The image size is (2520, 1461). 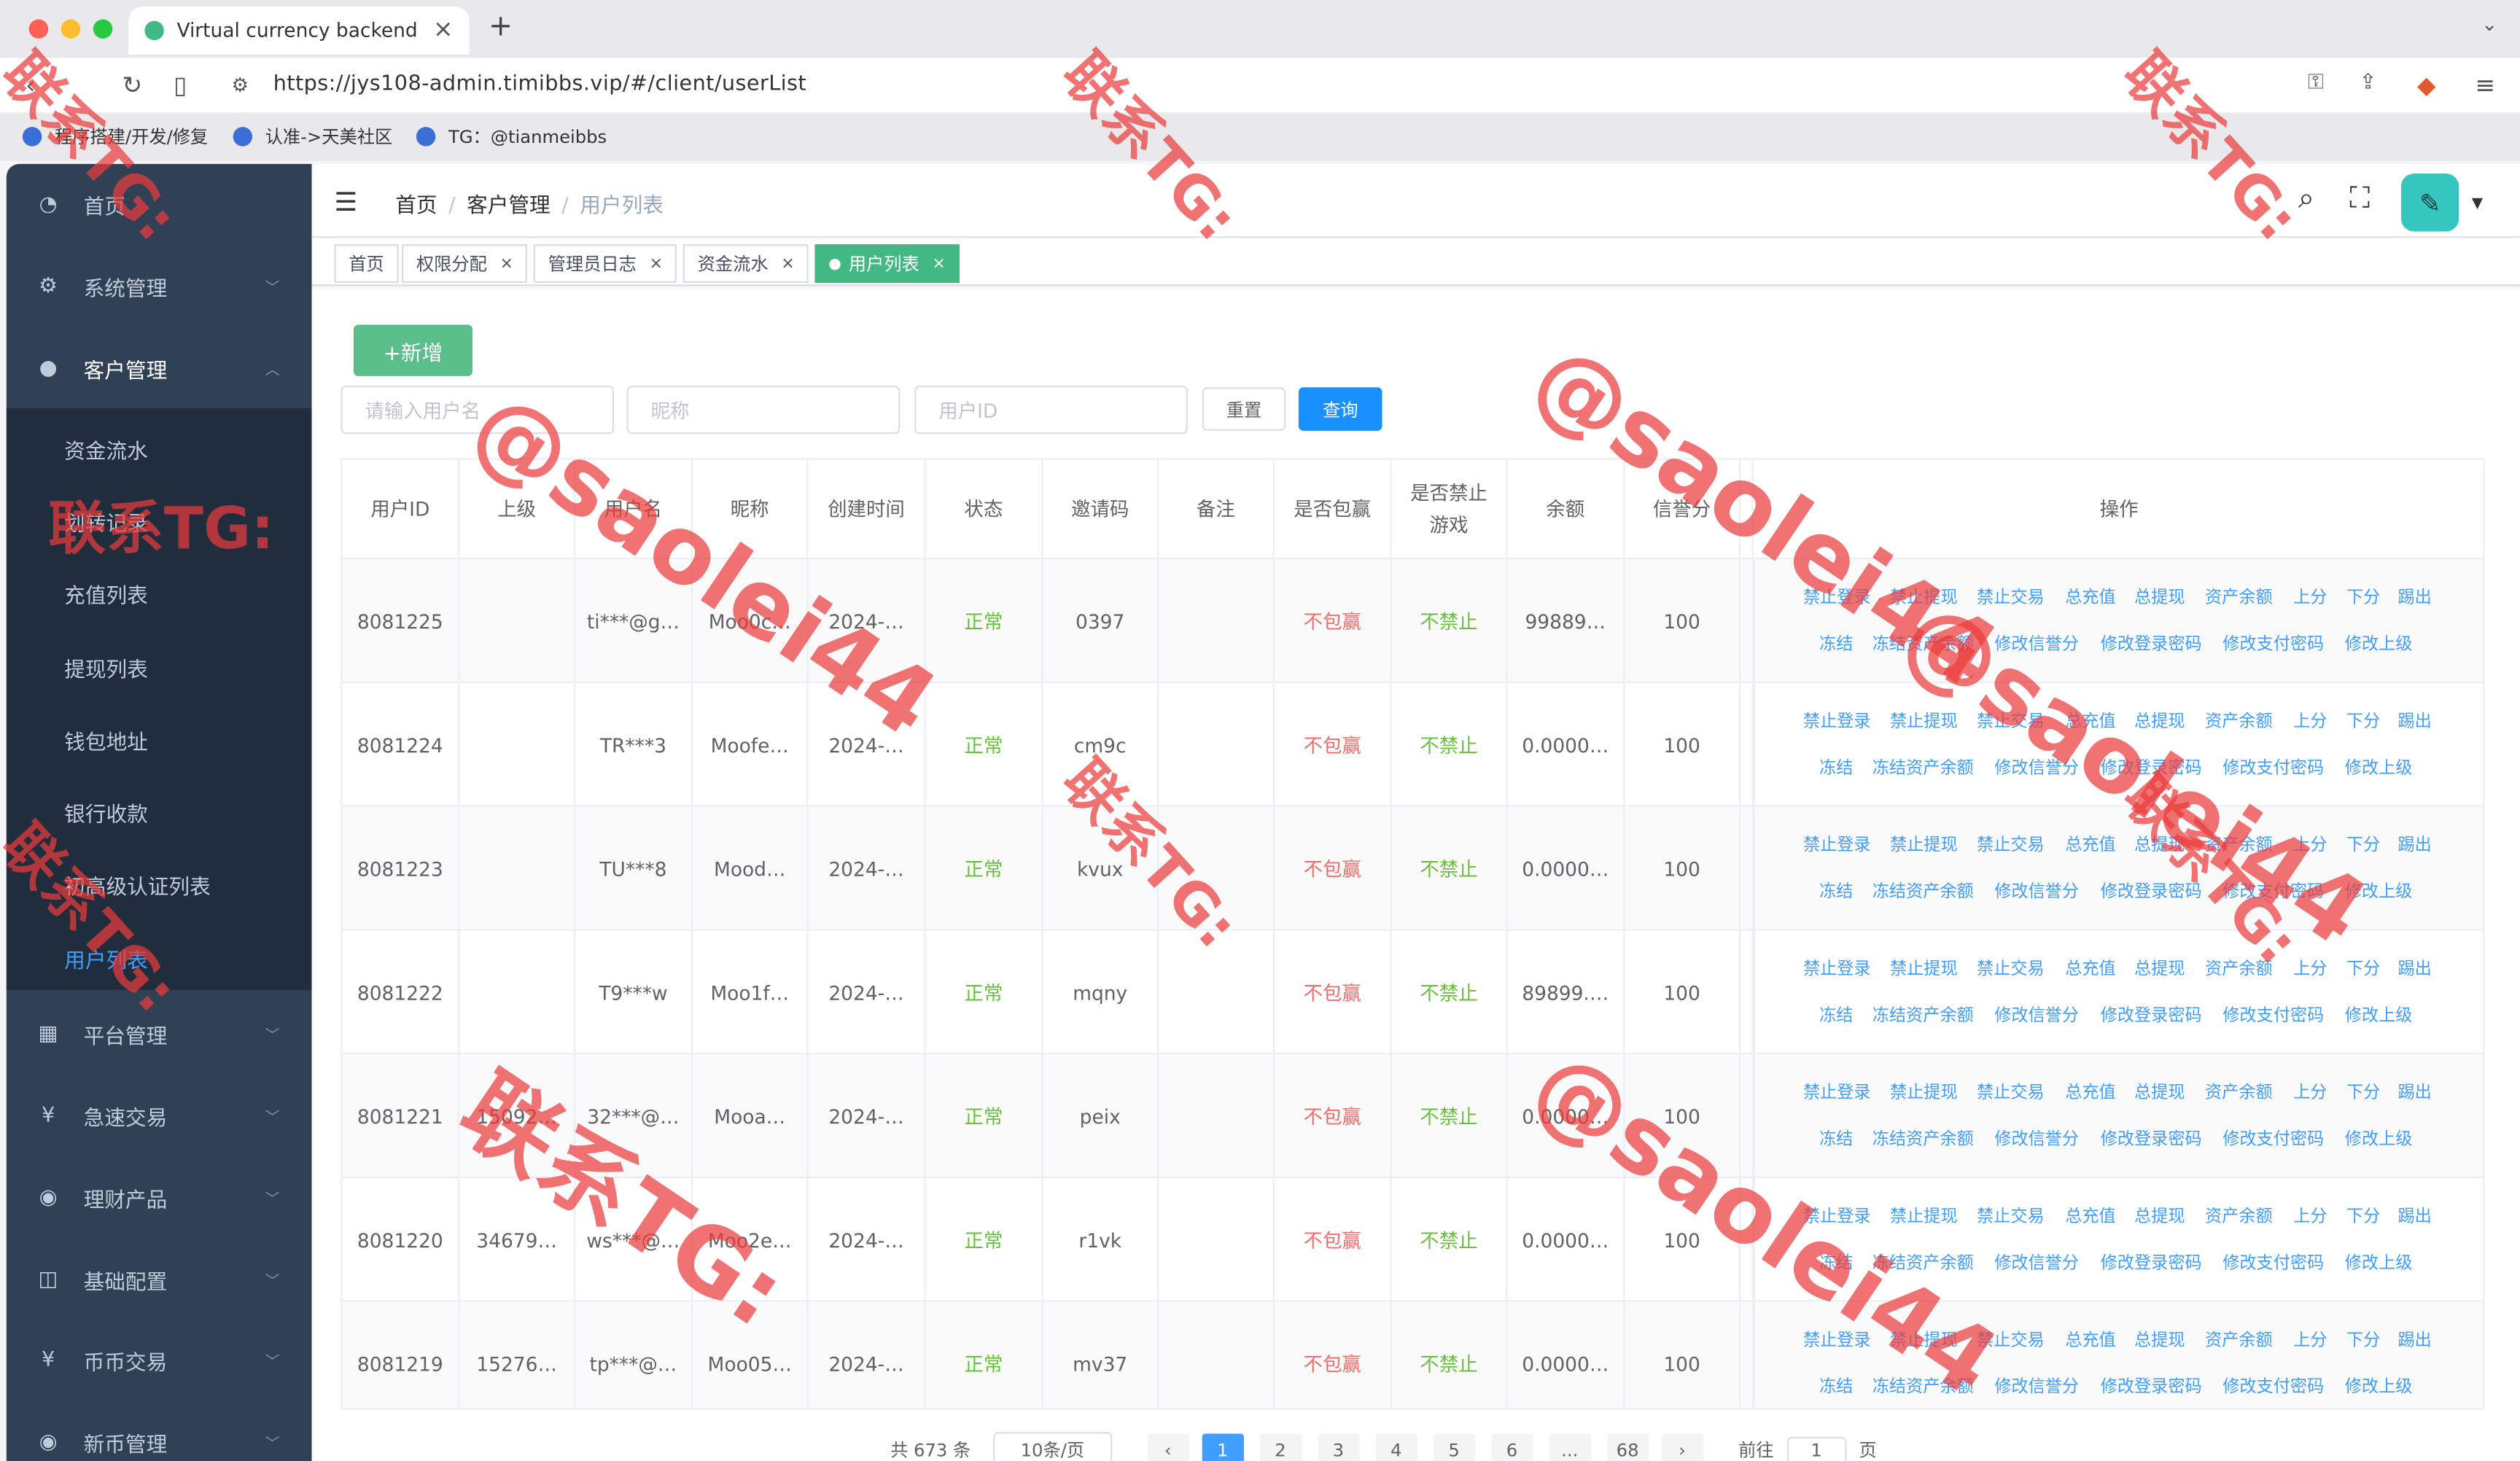 I want to click on sidebar-item-fast-trade: ¥ 急速交易 ﹀, so click(x=159, y=1115).